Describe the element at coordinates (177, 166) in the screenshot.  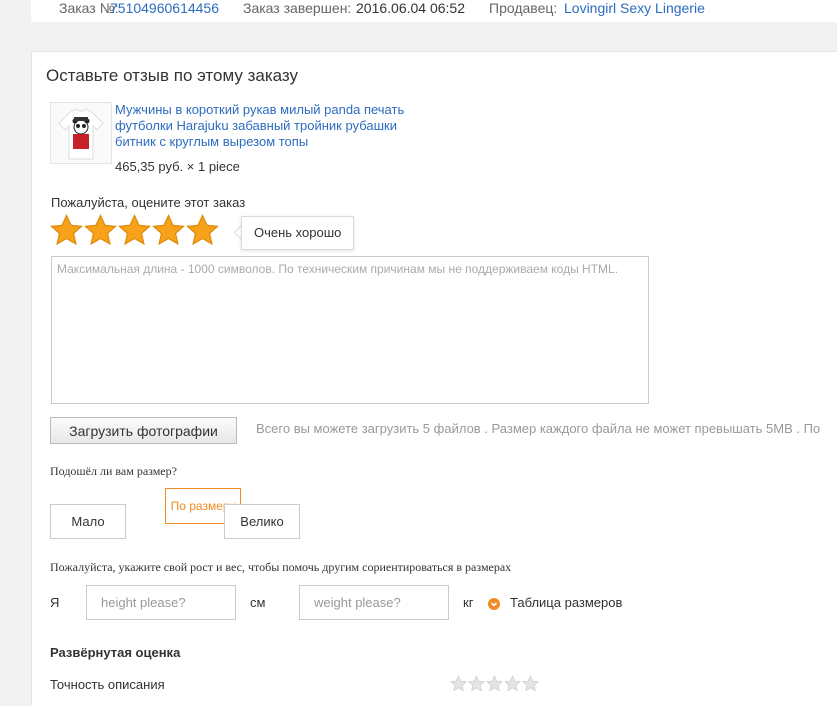
I see `product-price: 465,35 руб. × 1 piece` at that location.